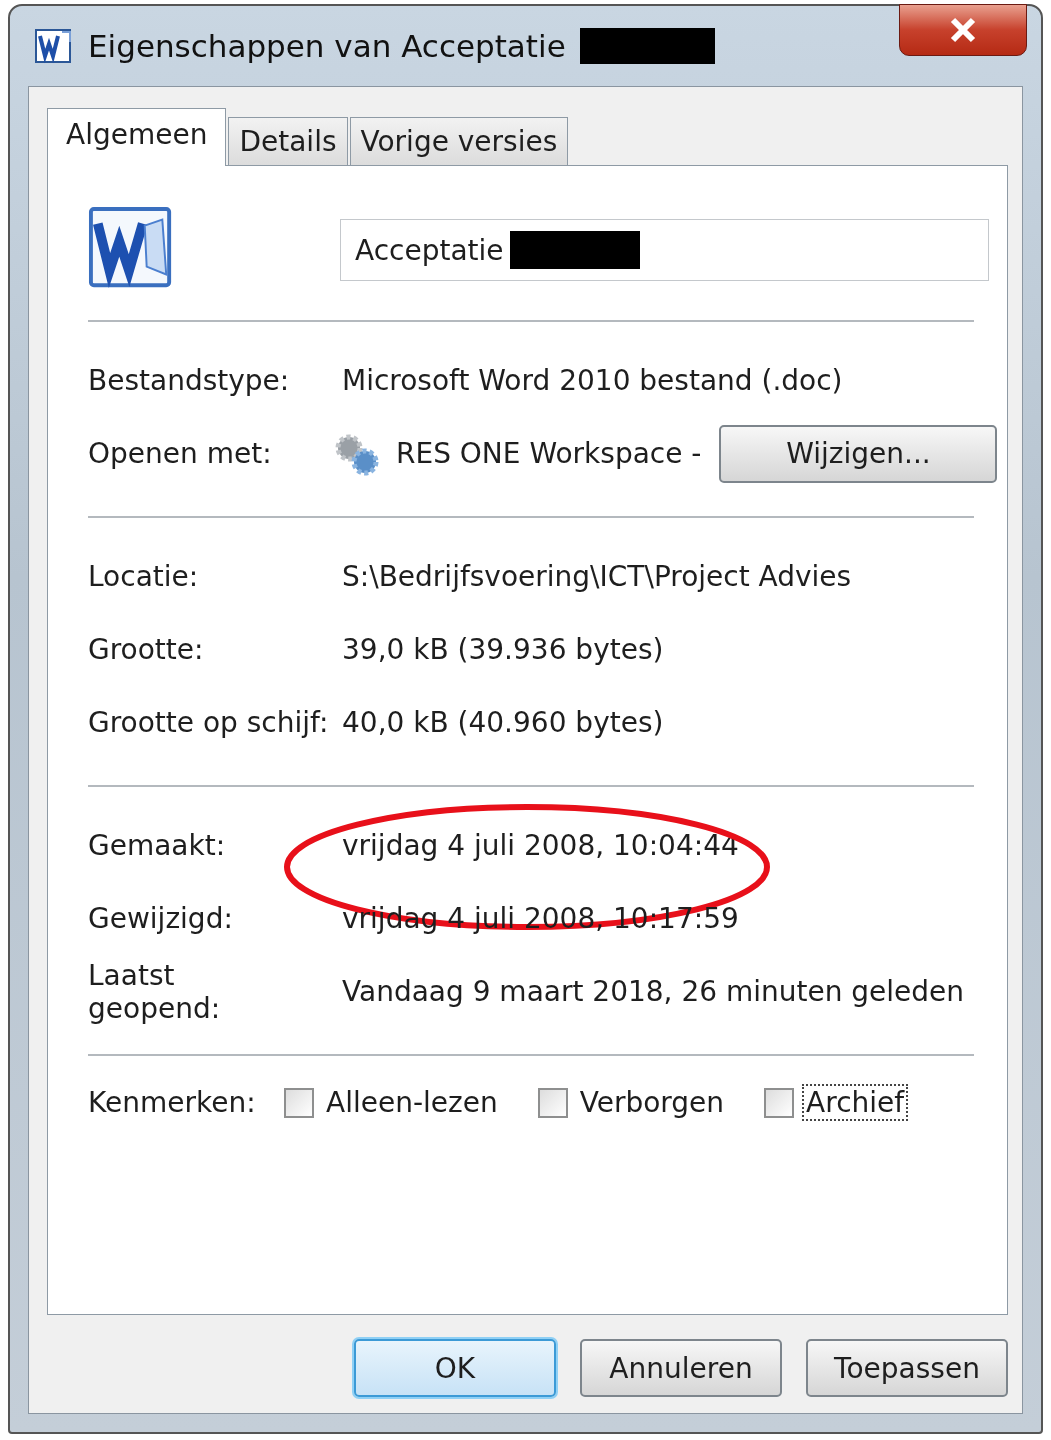  What do you see at coordinates (54, 46) in the screenshot?
I see `word-document-icon` at bounding box center [54, 46].